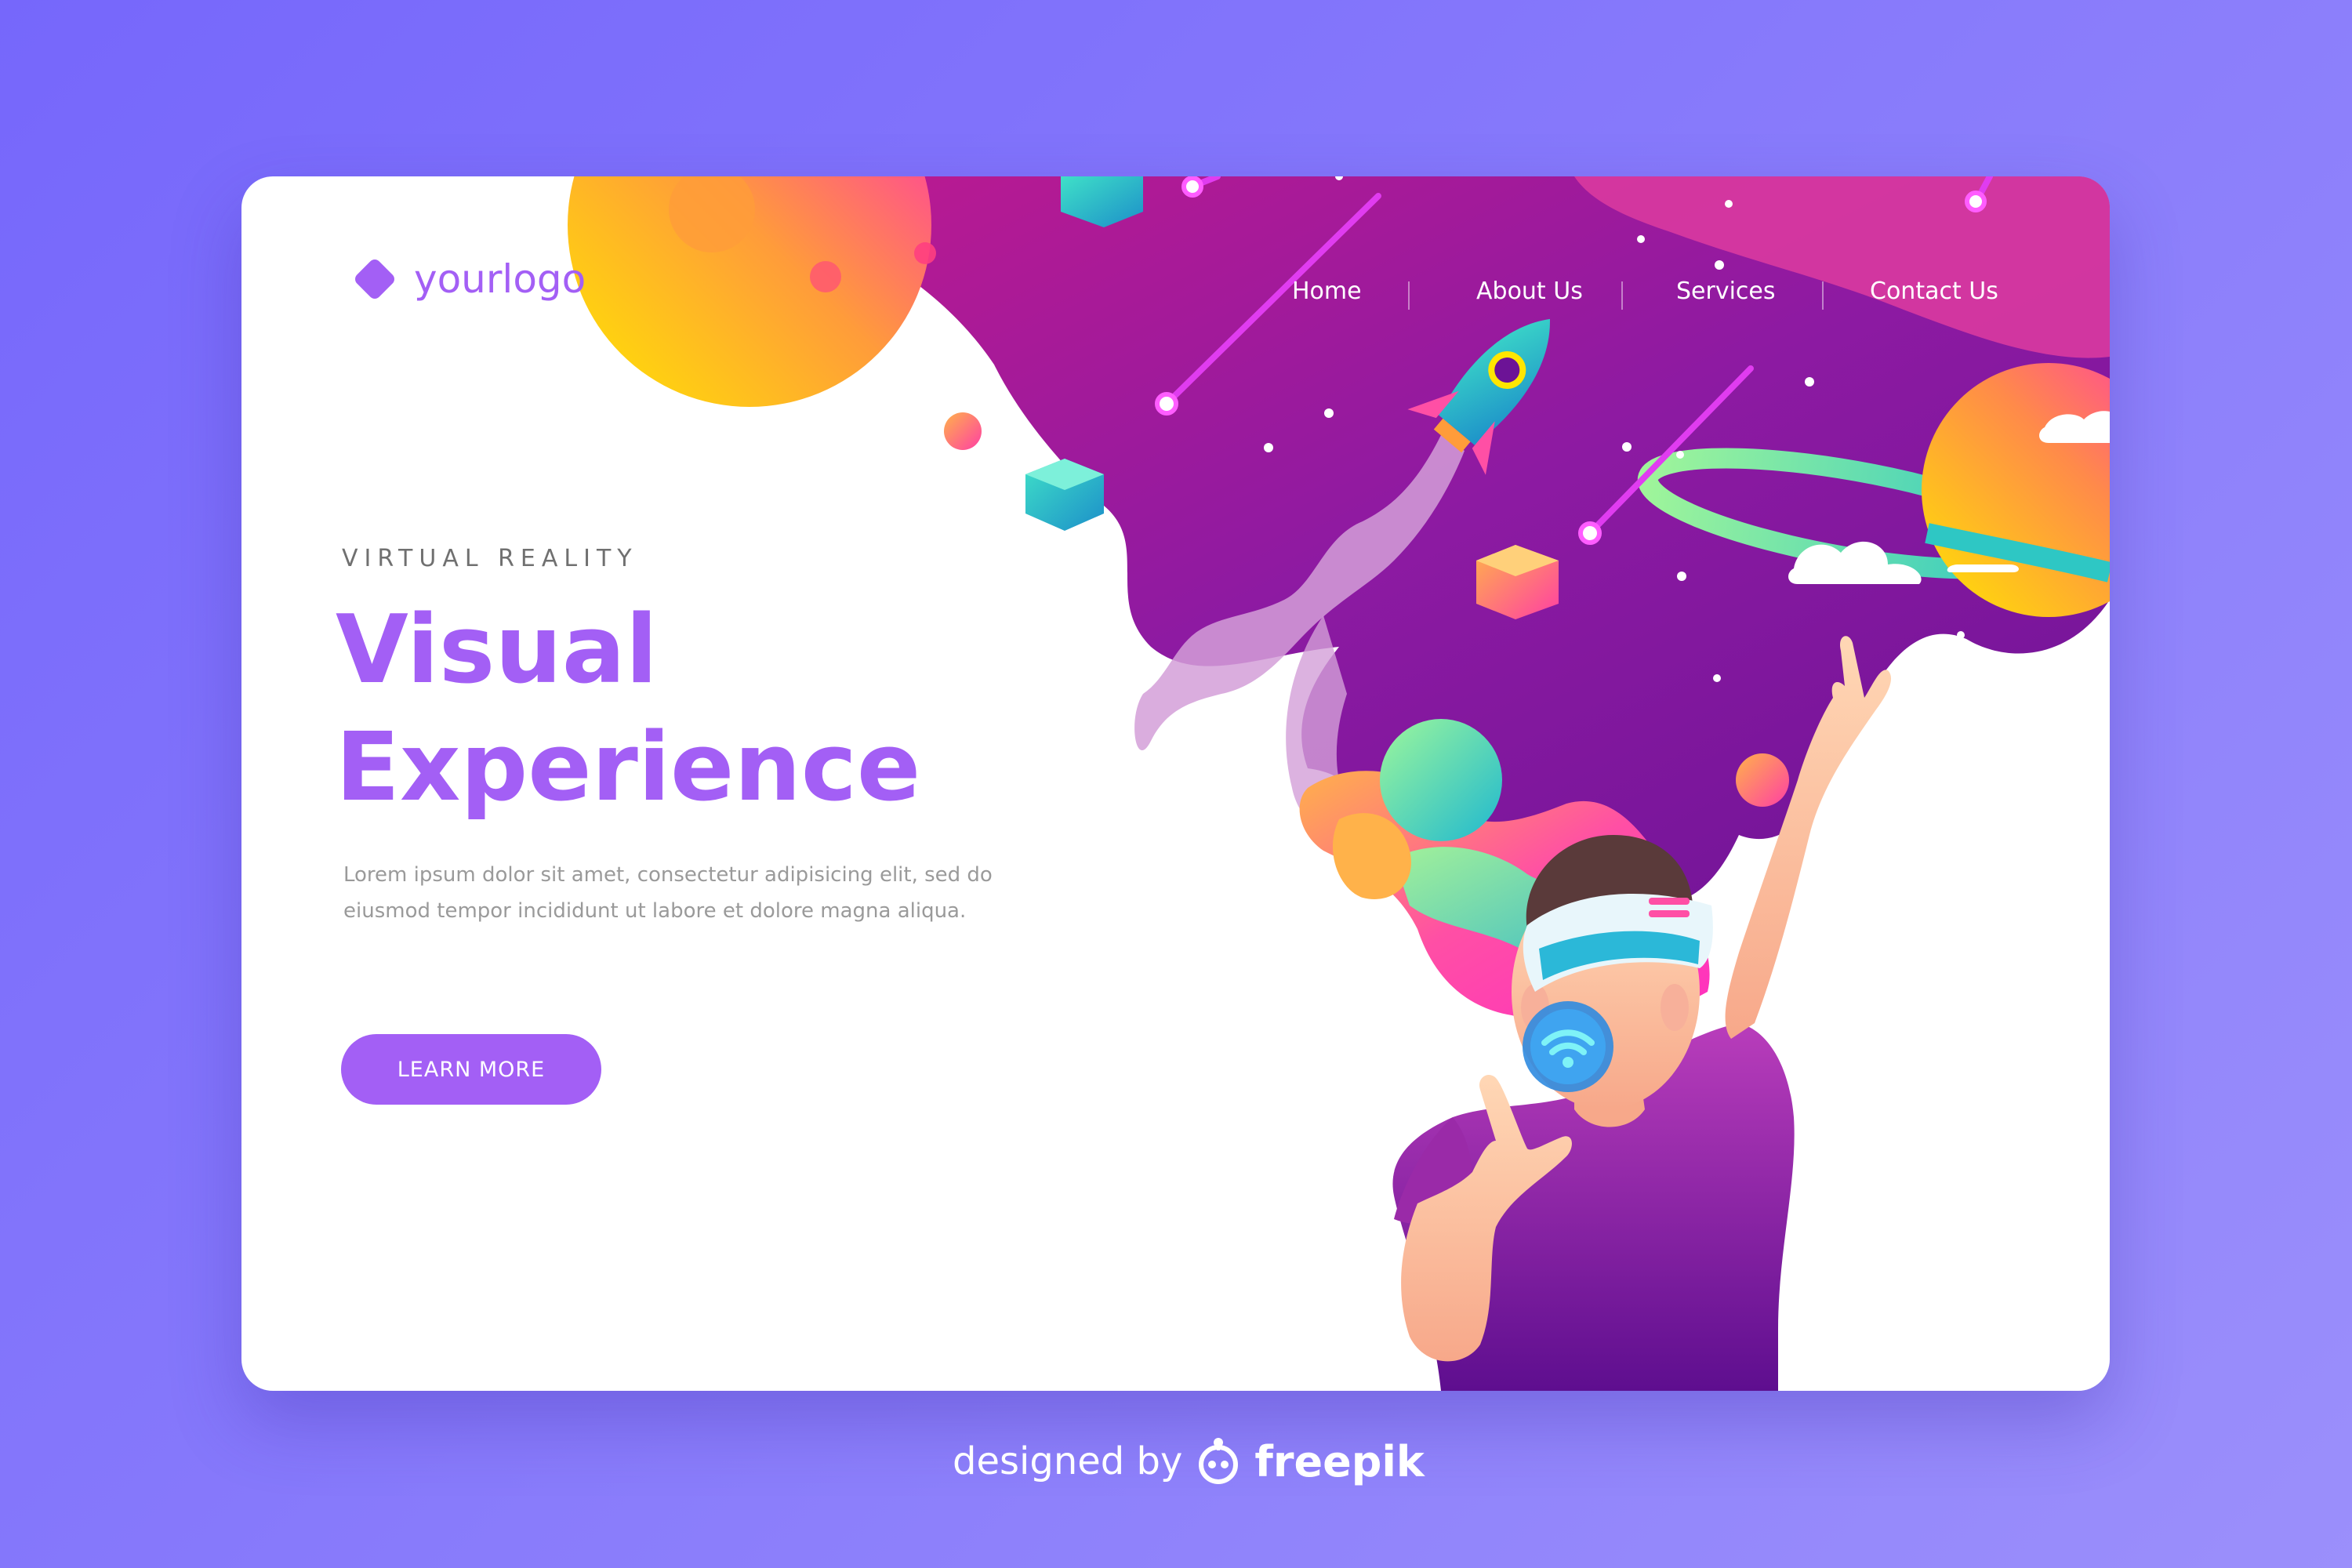  What do you see at coordinates (1441, 780) in the screenshot?
I see `planet-green` at bounding box center [1441, 780].